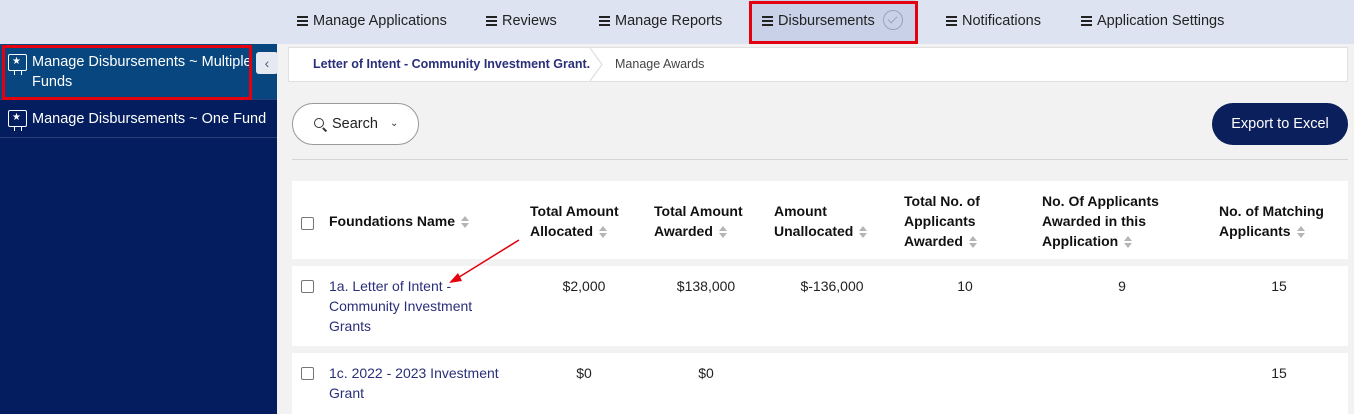  What do you see at coordinates (414, 383) in the screenshot?
I see `foundation-name-link: 1c. 2022 - 2023 Investment Grant` at bounding box center [414, 383].